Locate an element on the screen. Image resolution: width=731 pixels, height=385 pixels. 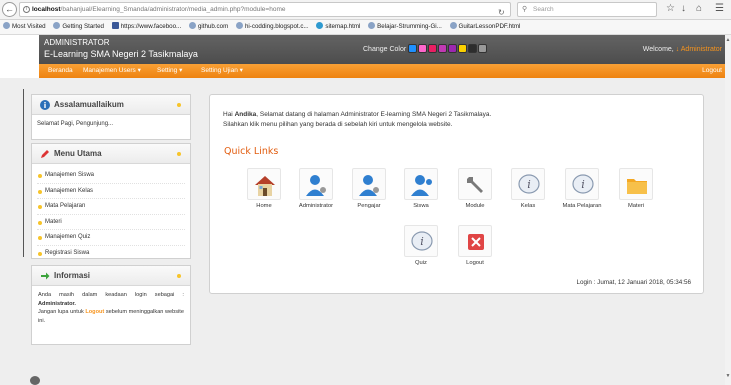
quick-link-logout: Logout is located at coordinates (475, 246).